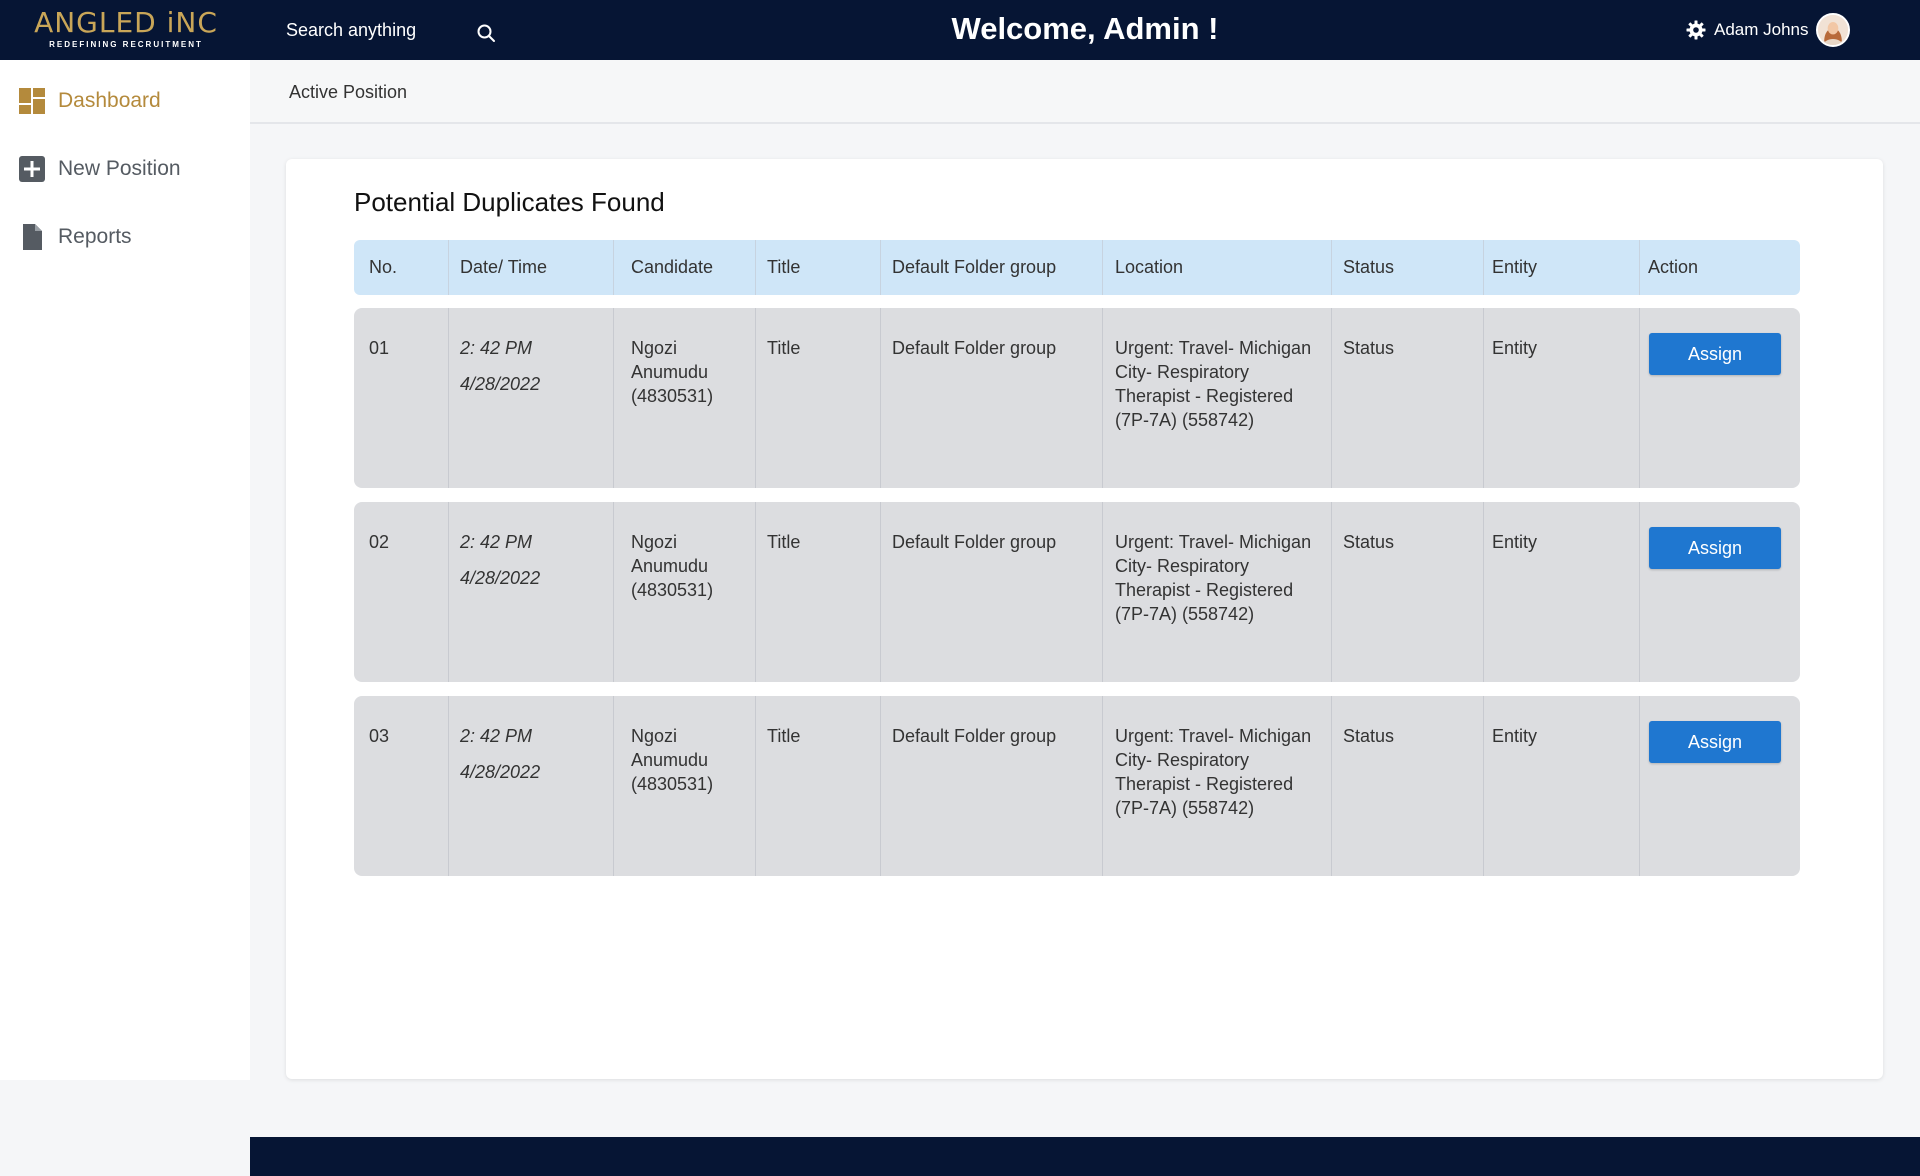 The image size is (1920, 1176). Describe the element at coordinates (1833, 30) in the screenshot. I see `avatar` at that location.